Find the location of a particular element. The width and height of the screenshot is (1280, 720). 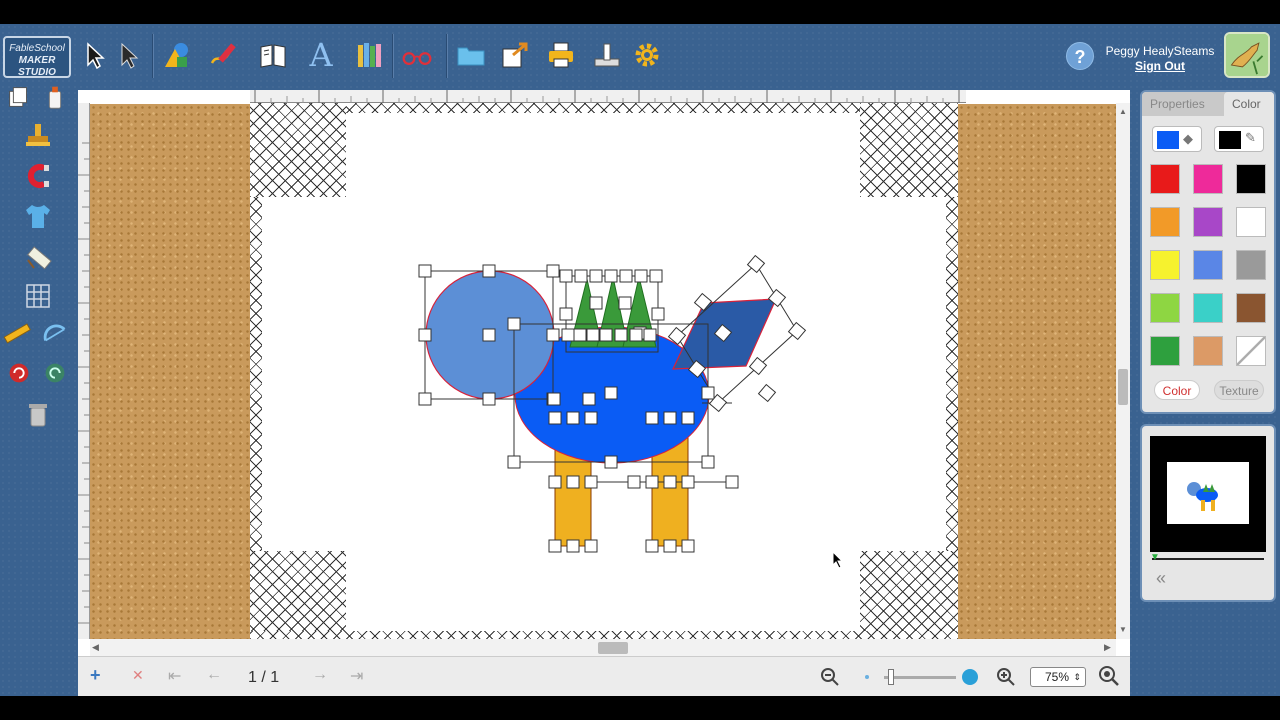

glasses-icon is located at coordinates (417, 55).